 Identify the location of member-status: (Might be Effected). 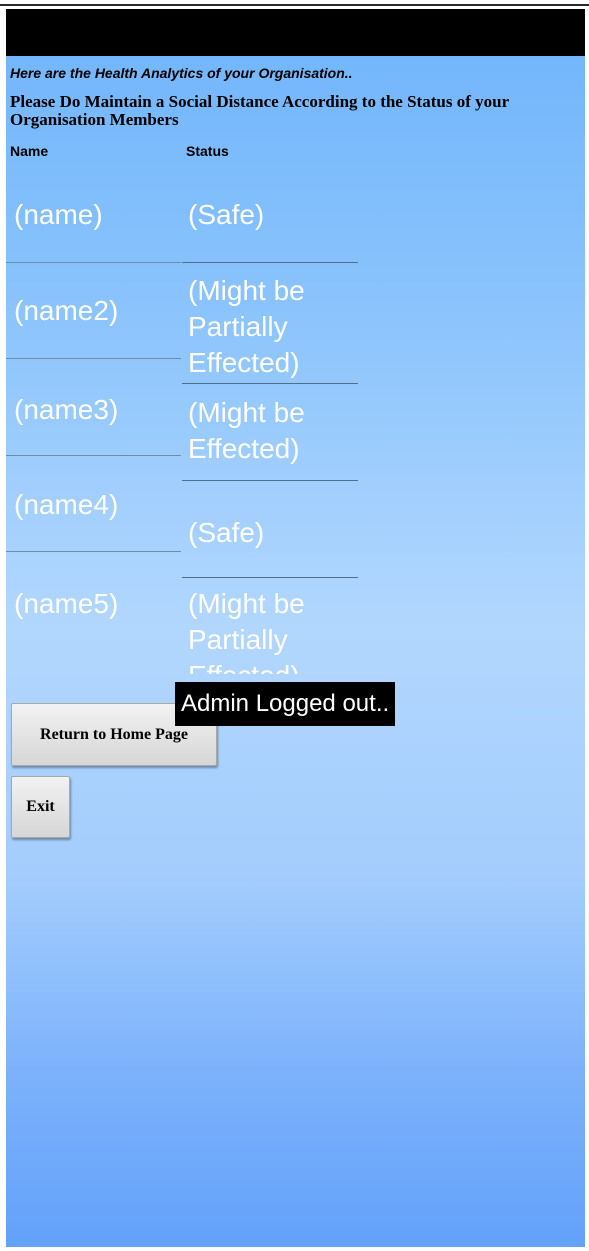
(246, 430).